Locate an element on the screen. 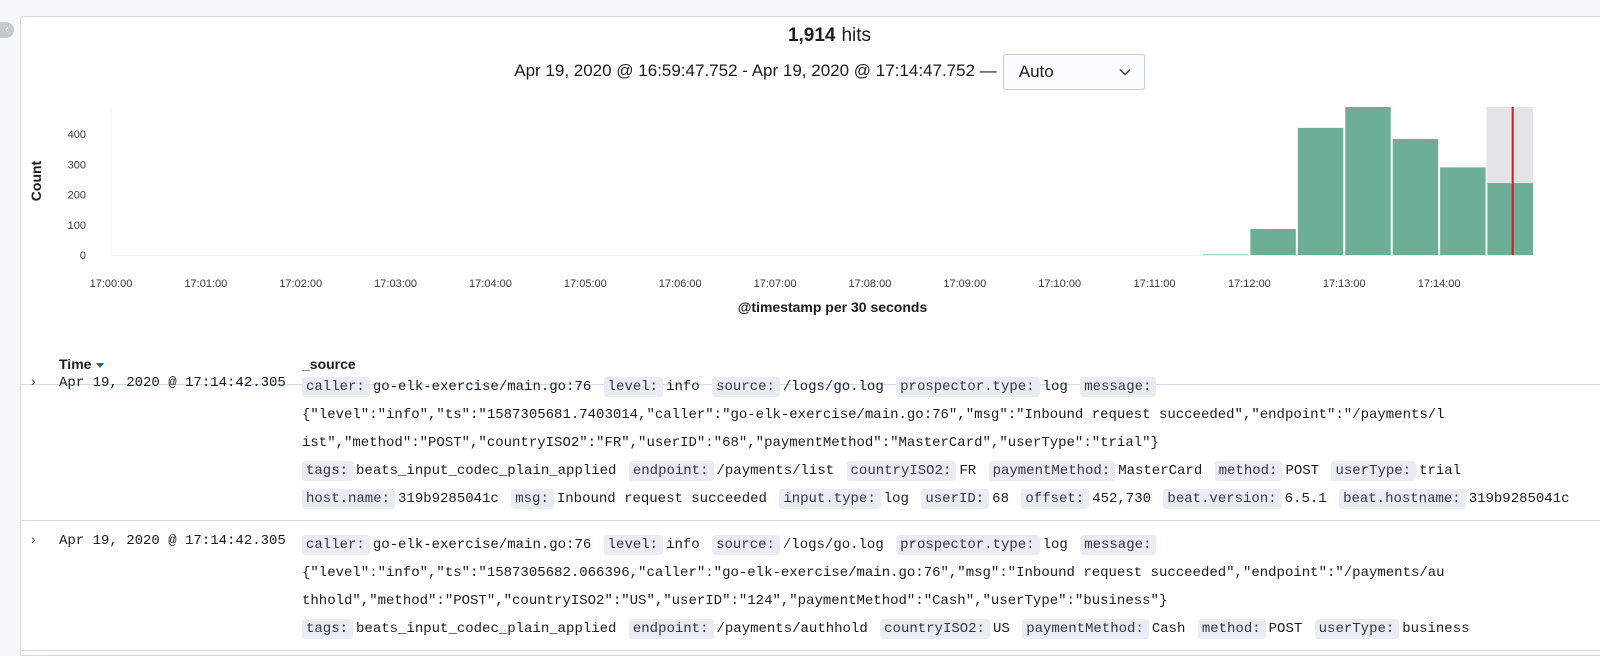  x-tick-label: 17:14:00 is located at coordinates (1439, 284).